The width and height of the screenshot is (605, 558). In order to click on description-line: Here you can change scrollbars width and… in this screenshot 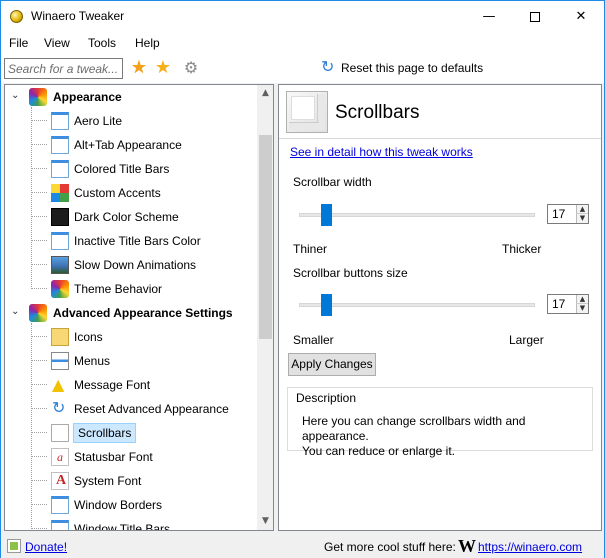, I will do `click(414, 428)`.